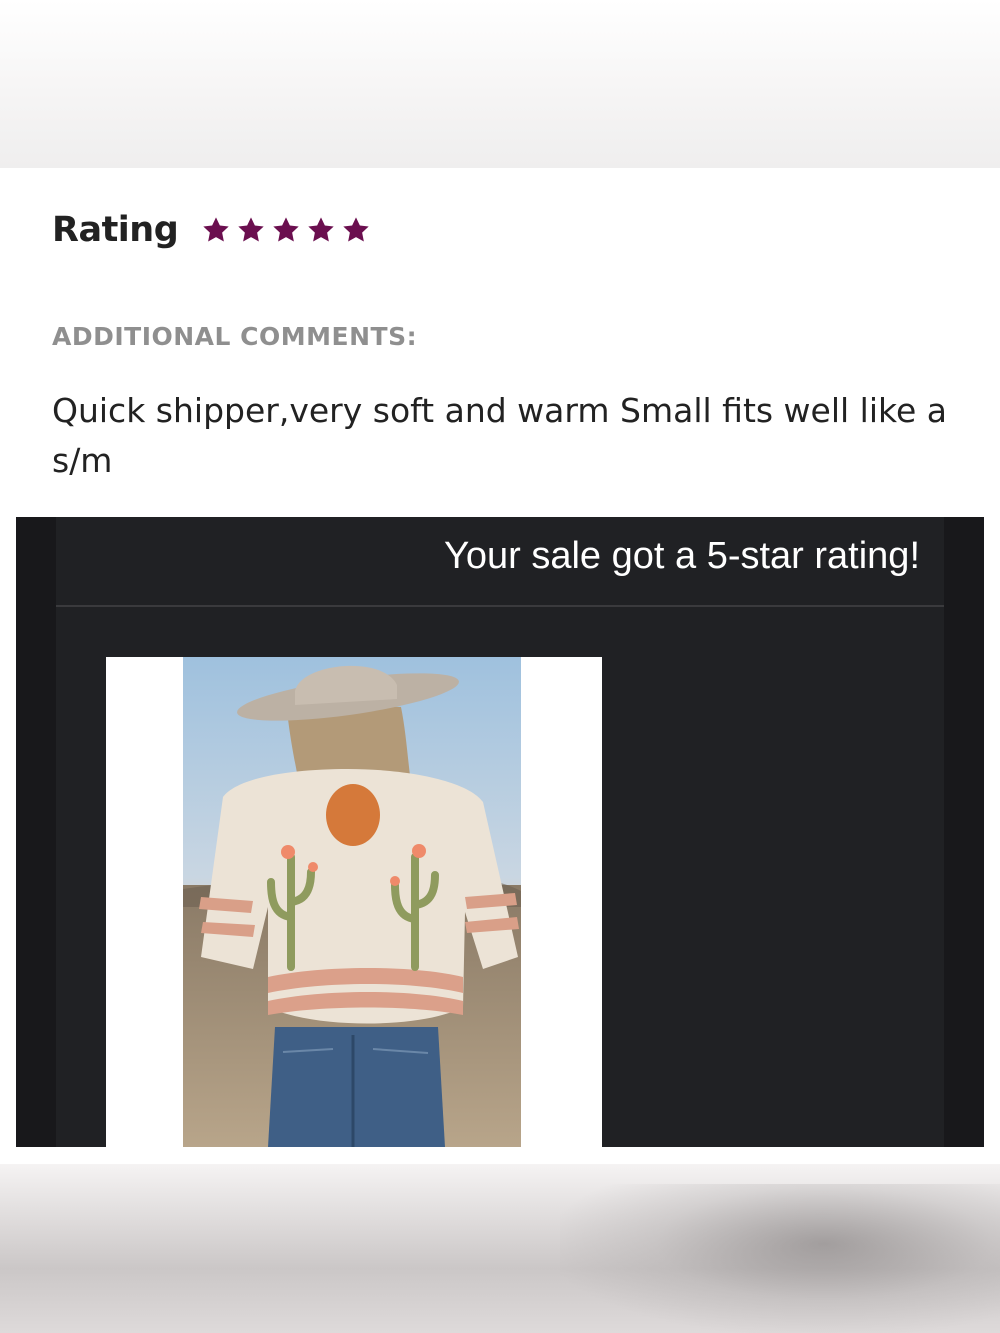 The image size is (1000, 1333). I want to click on rating-row: Rating, so click(212, 230).